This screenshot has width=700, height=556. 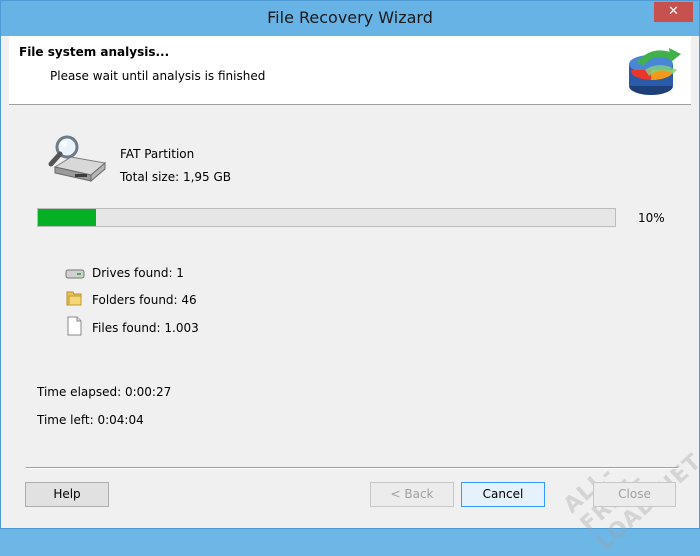 What do you see at coordinates (157, 154) in the screenshot?
I see `partition-name: FAT Partition` at bounding box center [157, 154].